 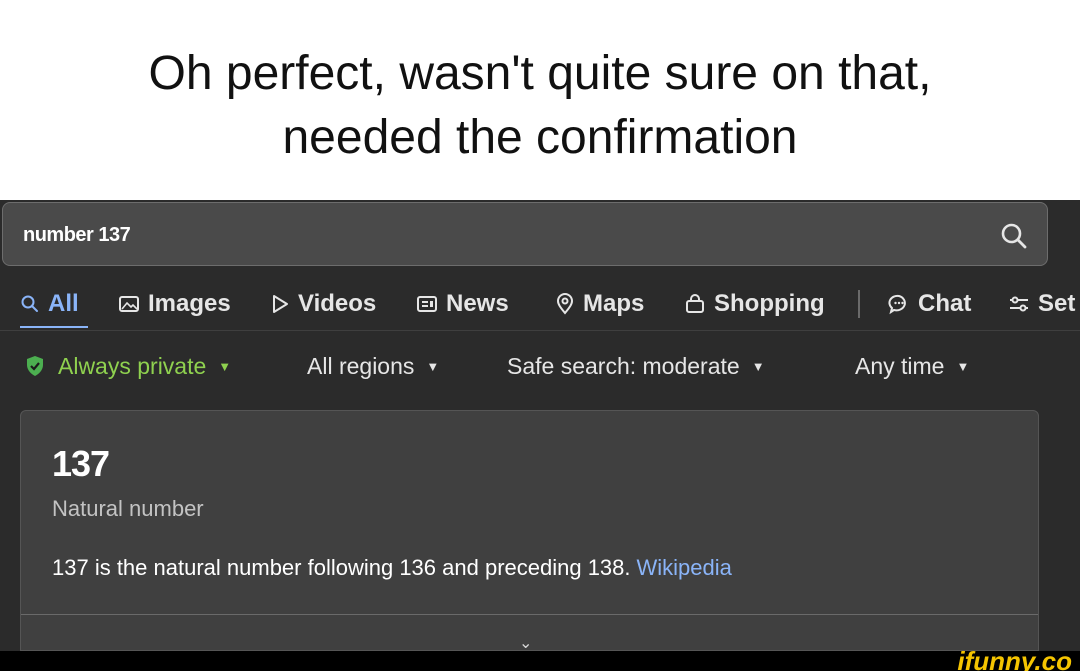 What do you see at coordinates (859, 304) in the screenshot?
I see `tab-divider` at bounding box center [859, 304].